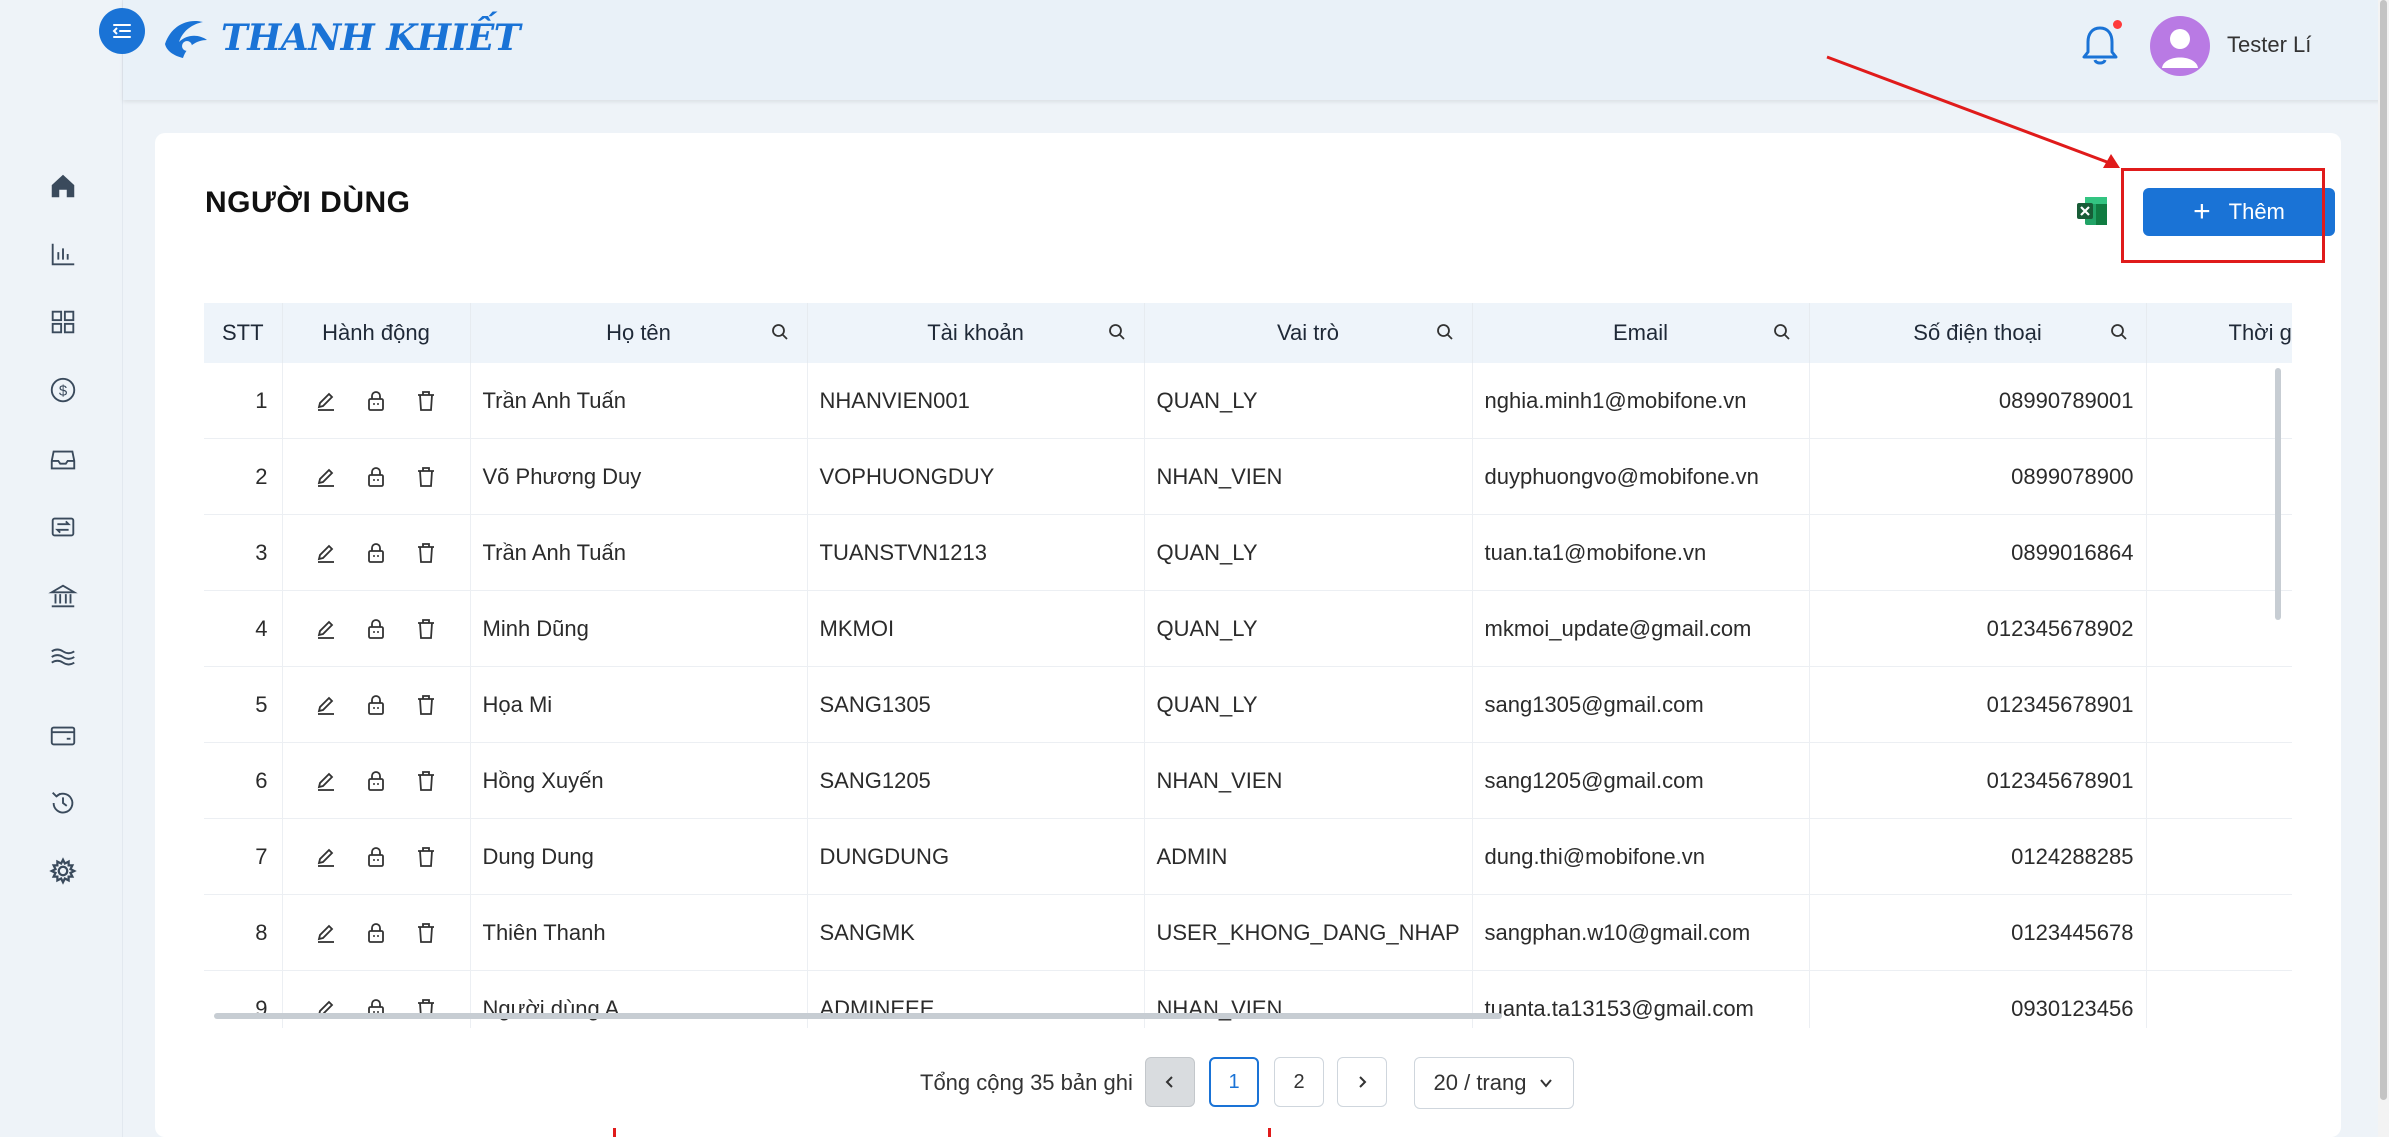 Image resolution: width=2389 pixels, height=1137 pixels. I want to click on horizontal-scrollbar, so click(858, 1016).